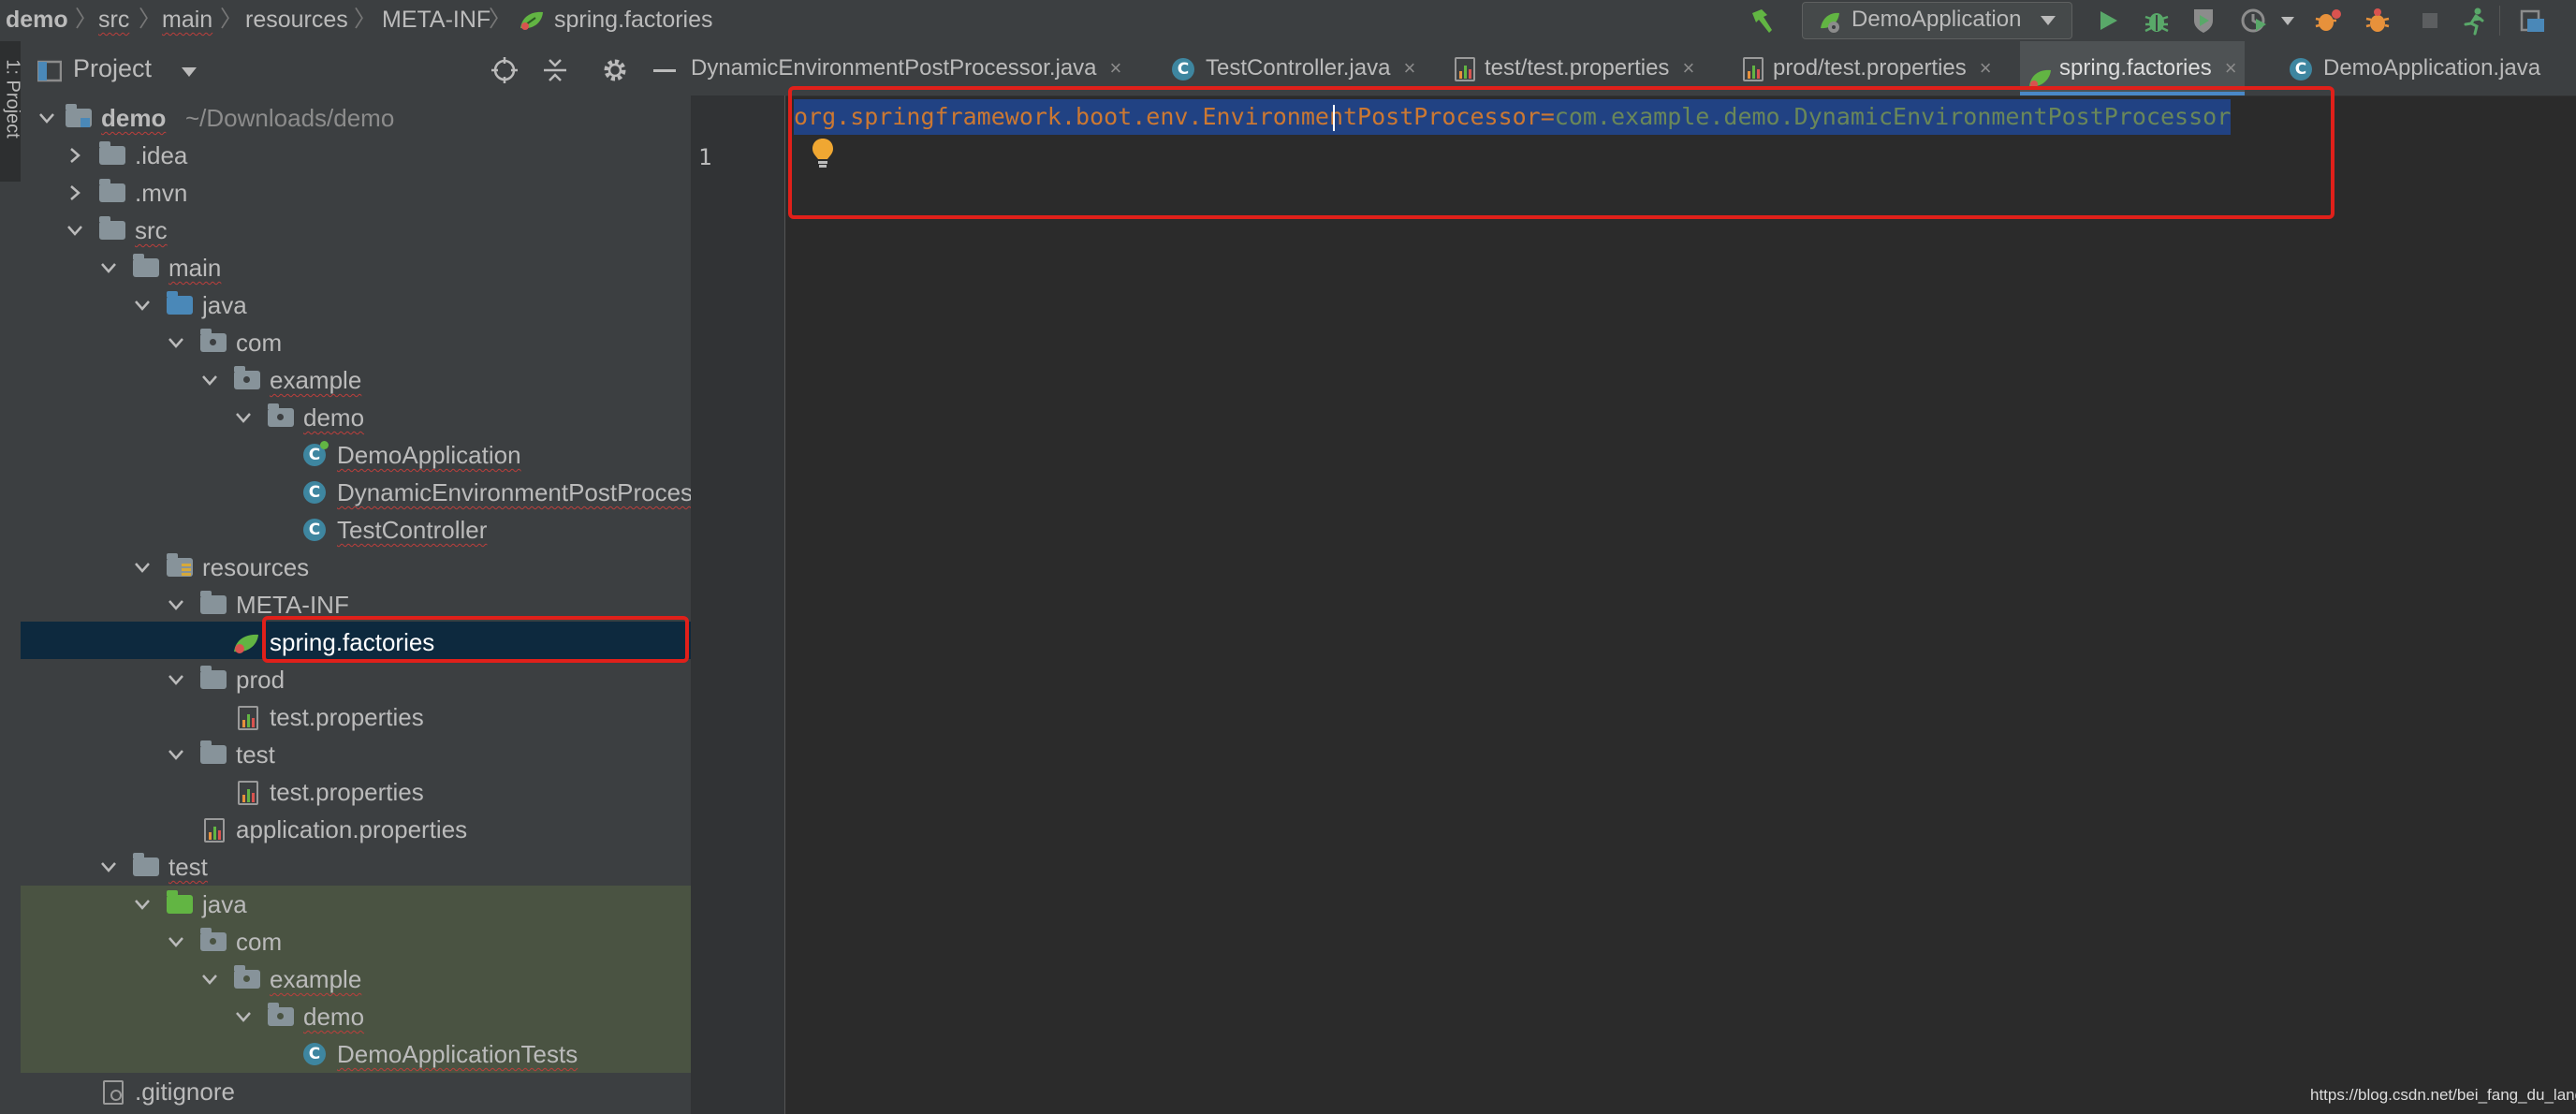 This screenshot has width=2576, height=1114. Describe the element at coordinates (296, 21) in the screenshot. I see `breadcrumb-resources: resources` at that location.